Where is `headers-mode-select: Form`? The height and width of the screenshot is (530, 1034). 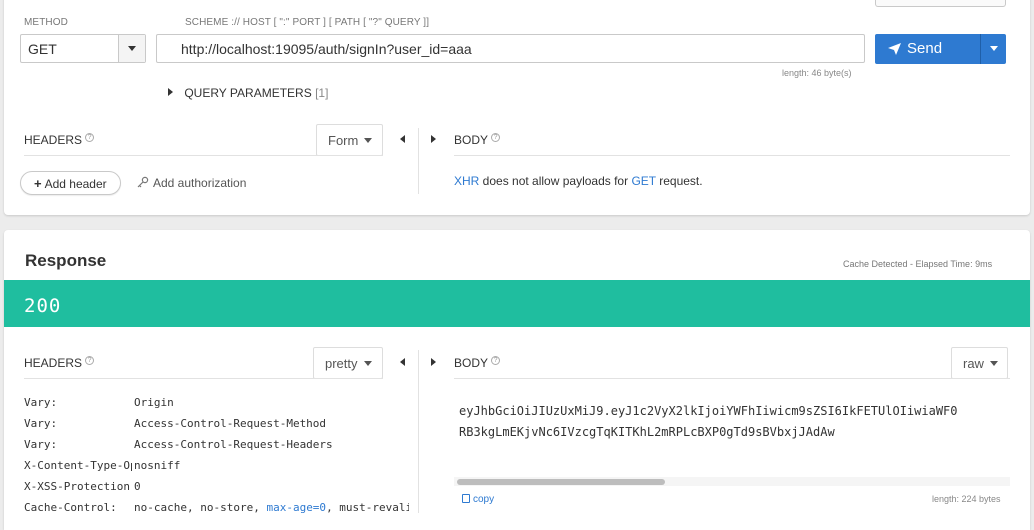
headers-mode-select: Form is located at coordinates (349, 140).